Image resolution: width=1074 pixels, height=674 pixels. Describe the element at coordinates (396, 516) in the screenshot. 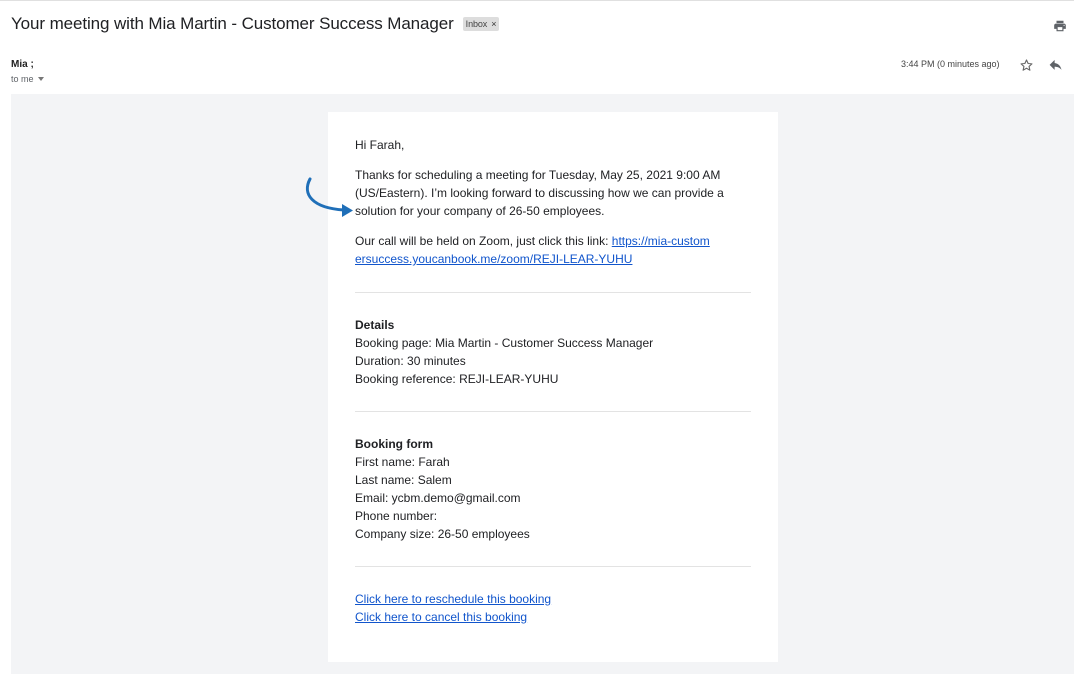

I see `phone-text: Phone number:` at that location.